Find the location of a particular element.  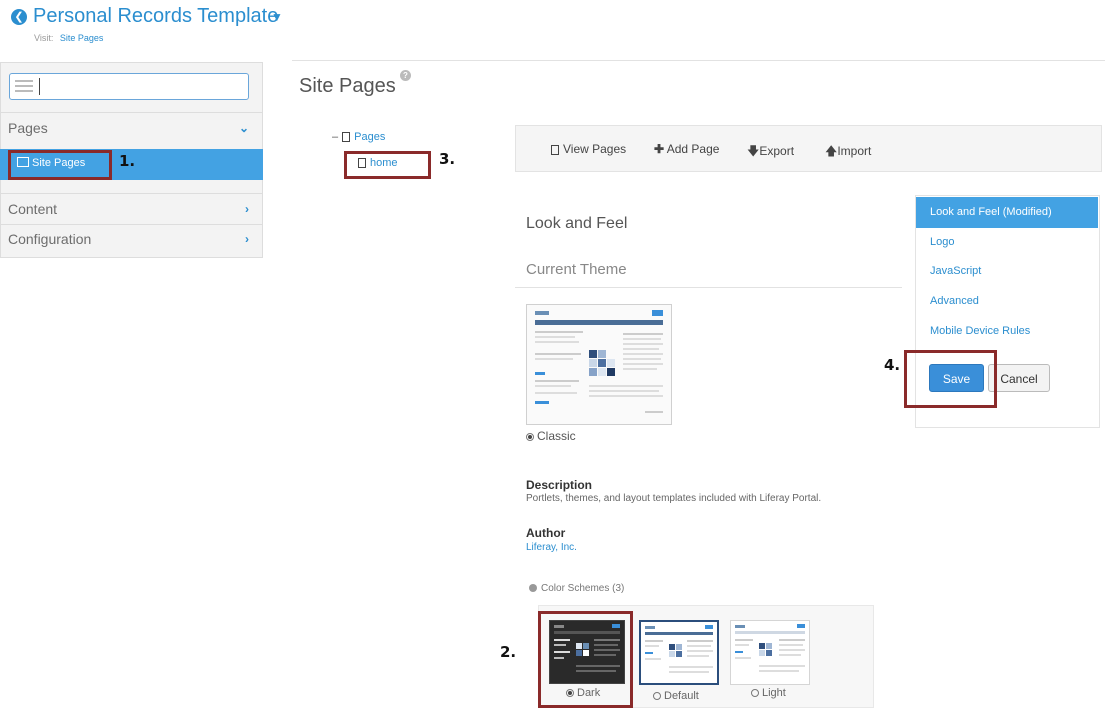

color-schemes-toggle: Color Schemes (3) is located at coordinates (576, 588).